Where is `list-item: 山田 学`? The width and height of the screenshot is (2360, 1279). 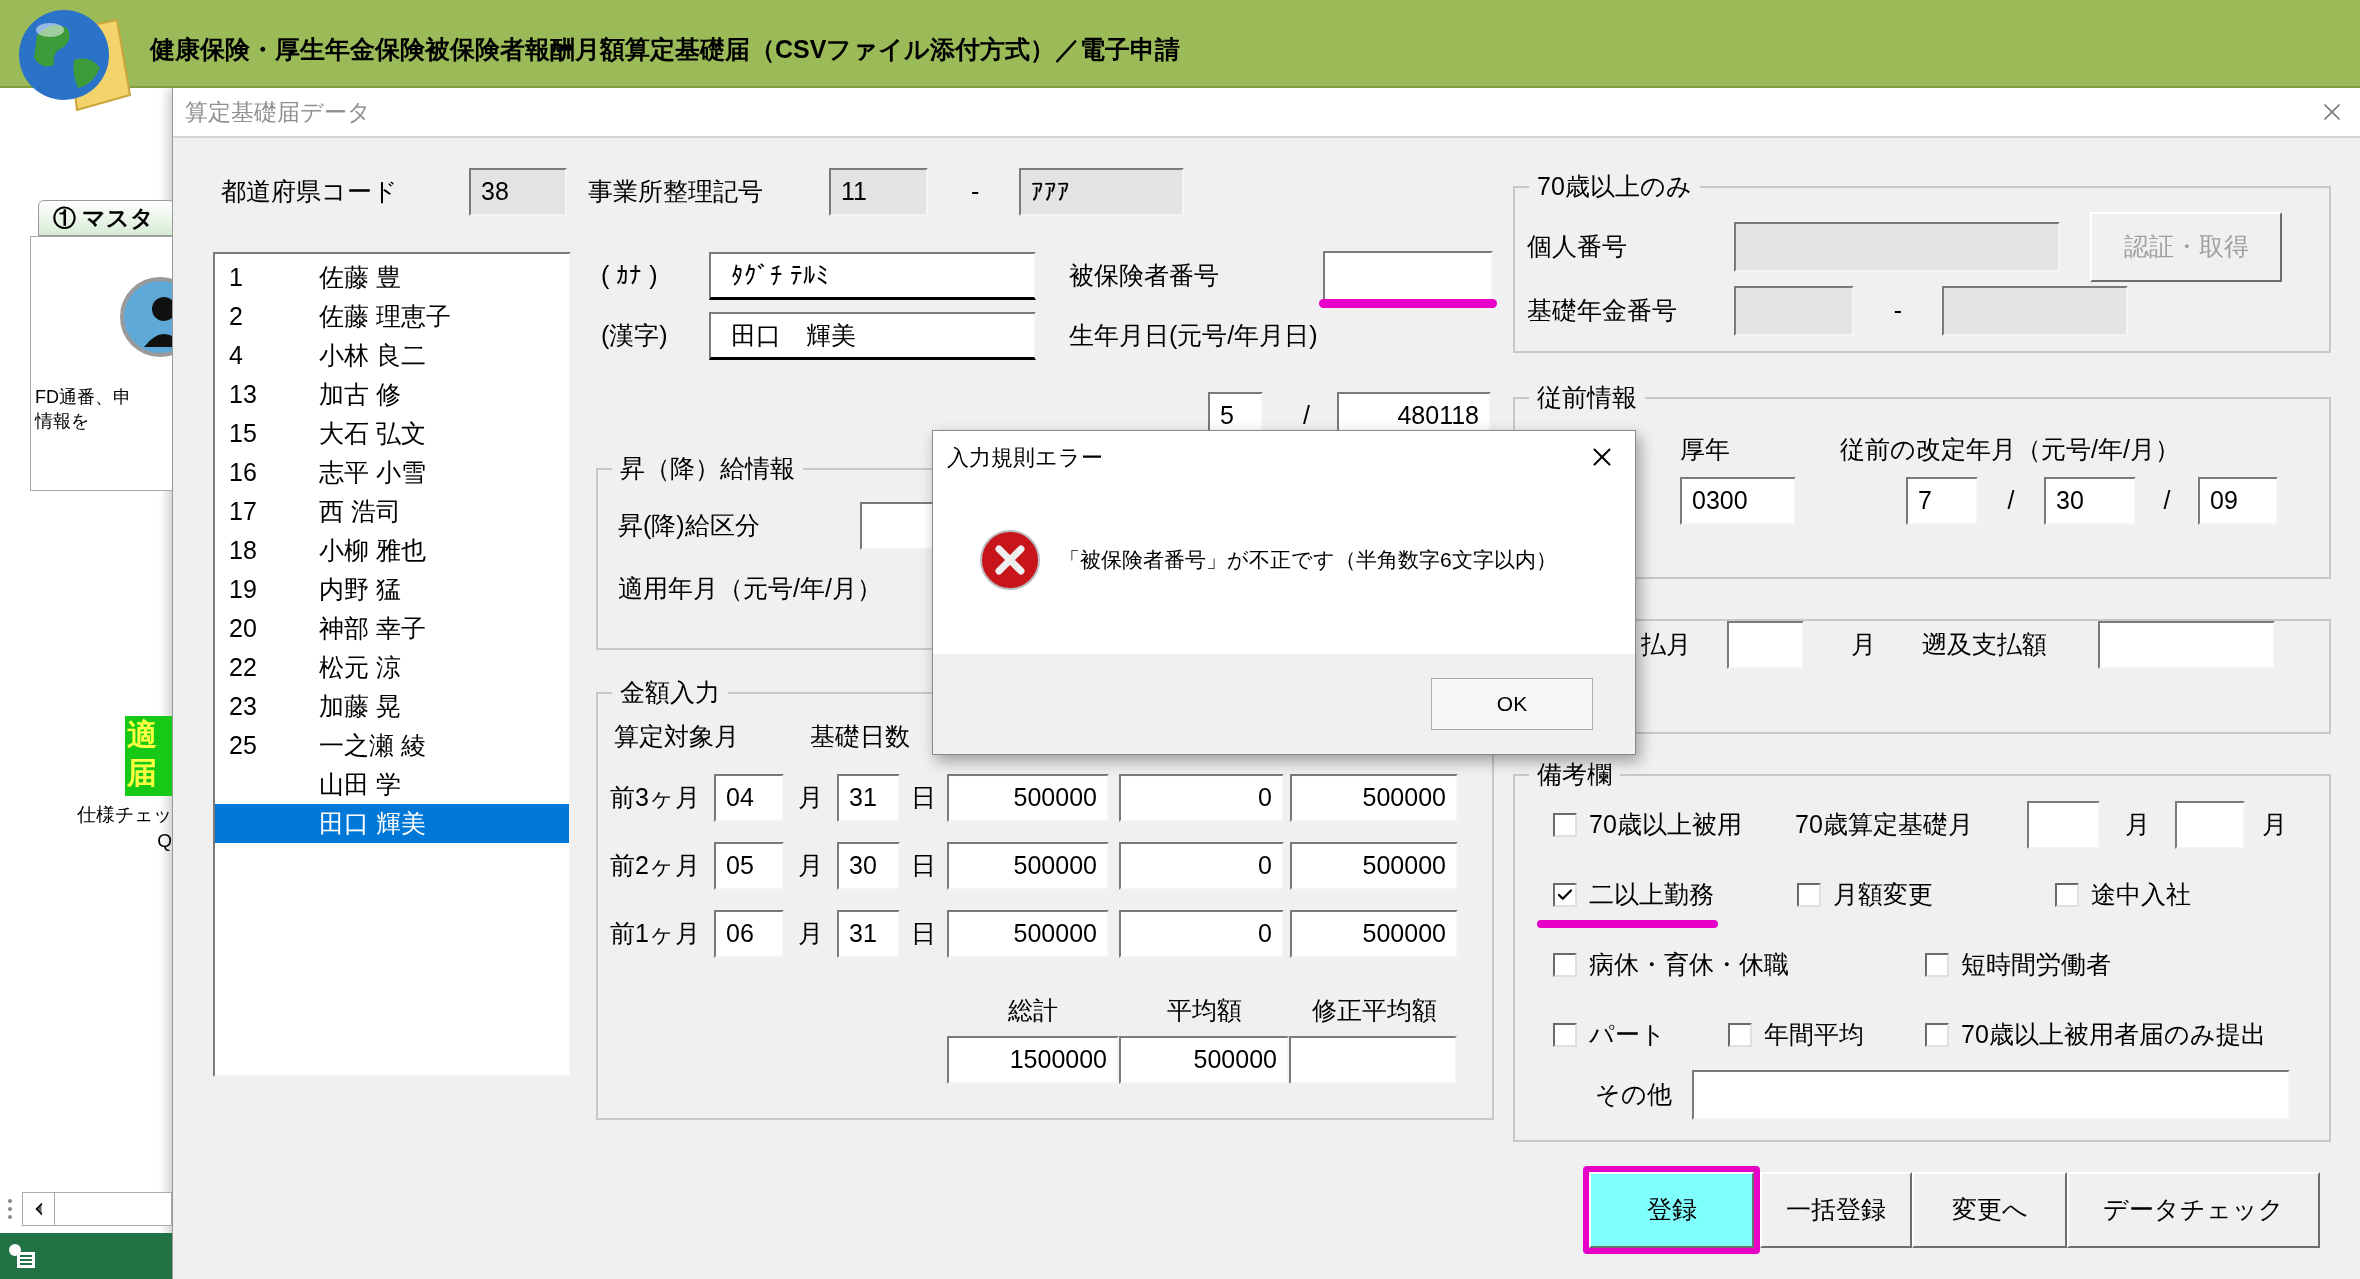
list-item: 山田 学 is located at coordinates (392, 784).